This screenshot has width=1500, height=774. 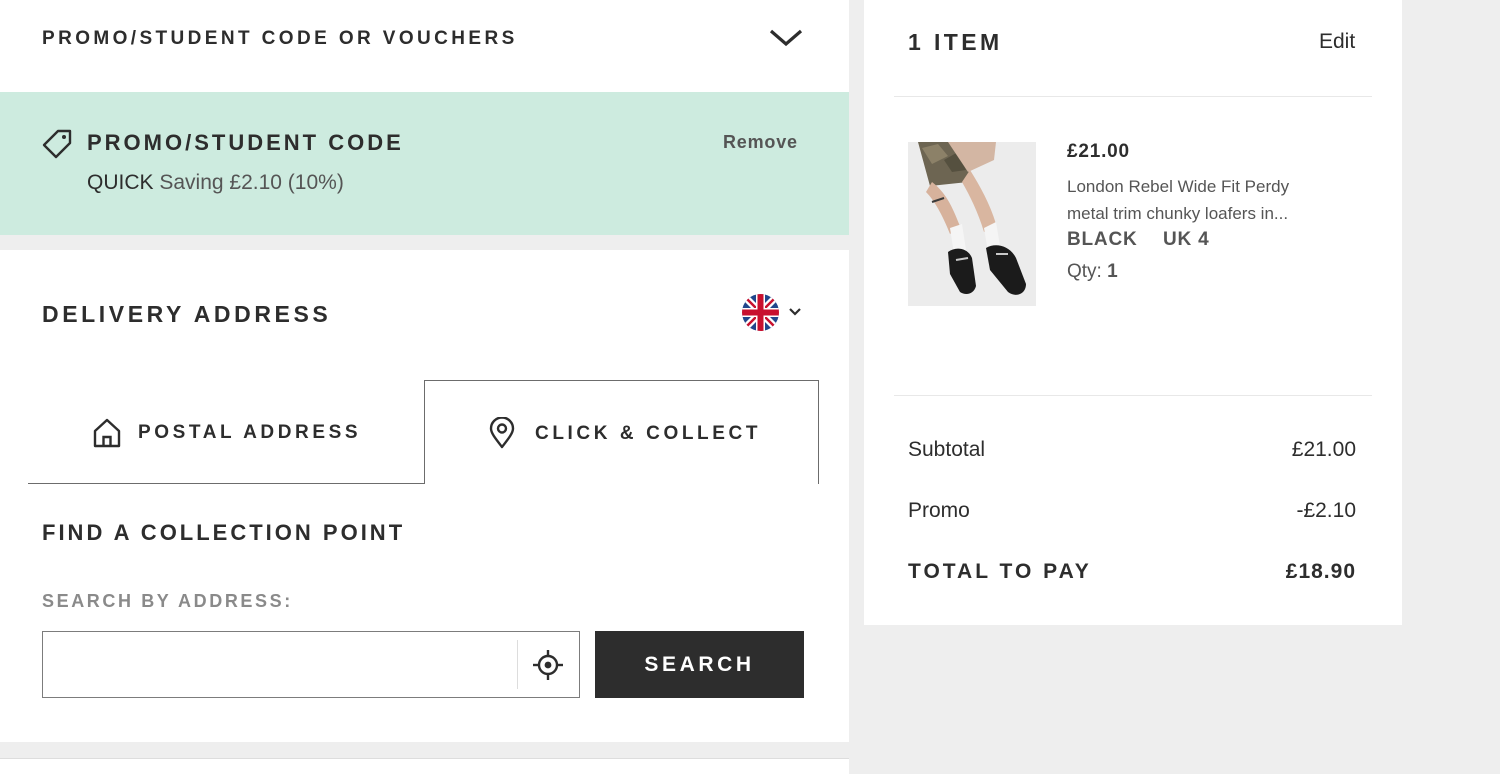 I want to click on promo-value: -£2.10, so click(x=1326, y=510).